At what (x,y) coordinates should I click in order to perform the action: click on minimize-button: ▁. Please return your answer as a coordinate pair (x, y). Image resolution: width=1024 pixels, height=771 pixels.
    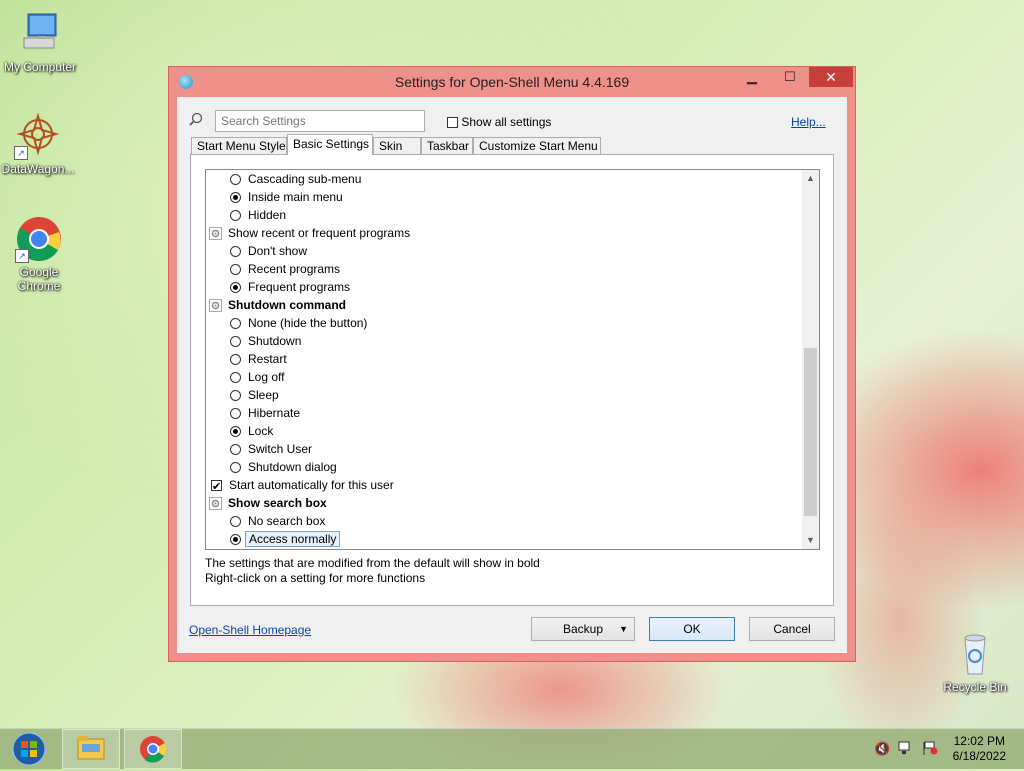
    Looking at the image, I should click on (752, 77).